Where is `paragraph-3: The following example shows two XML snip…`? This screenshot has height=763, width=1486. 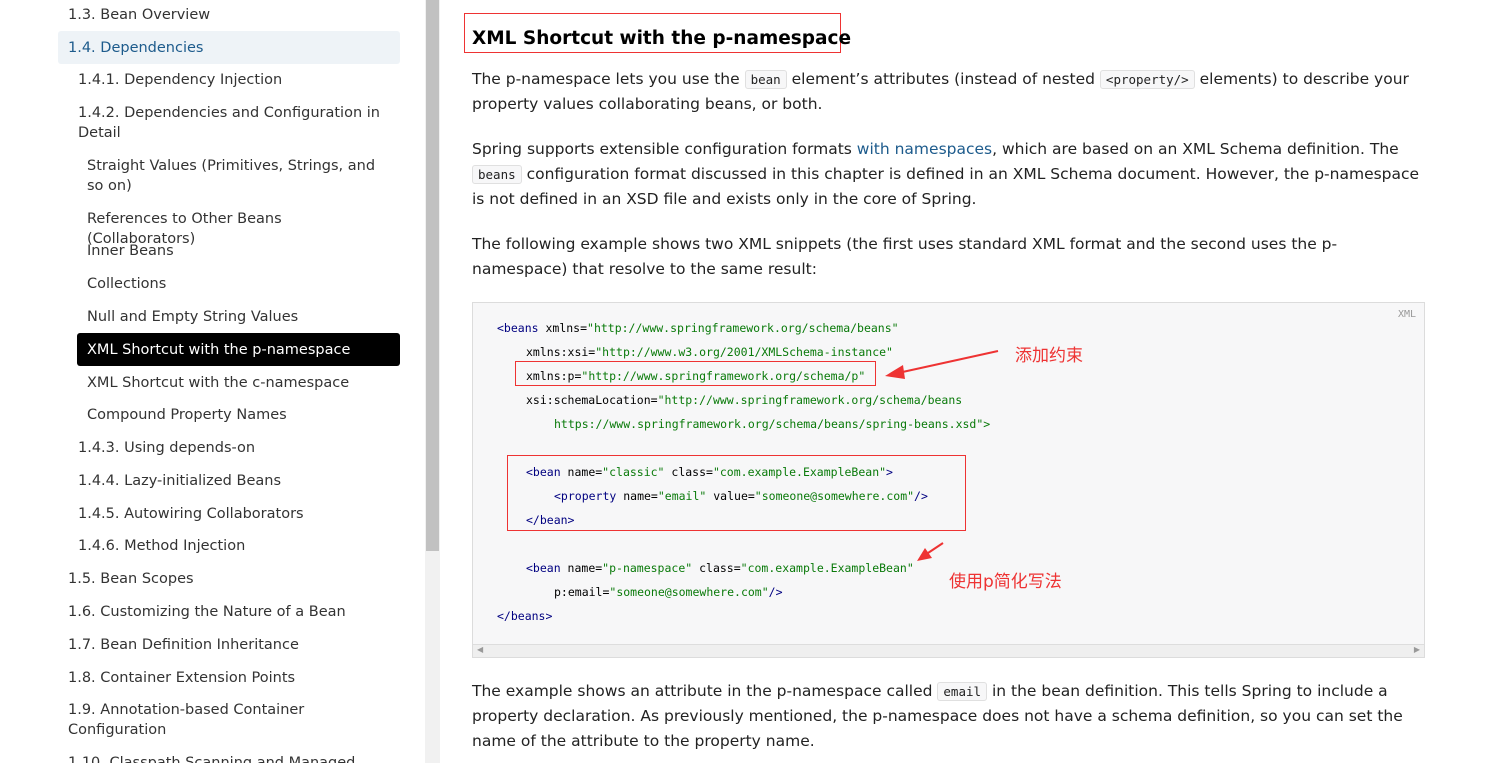 paragraph-3: The following example shows two XML snip… is located at coordinates (905, 256).